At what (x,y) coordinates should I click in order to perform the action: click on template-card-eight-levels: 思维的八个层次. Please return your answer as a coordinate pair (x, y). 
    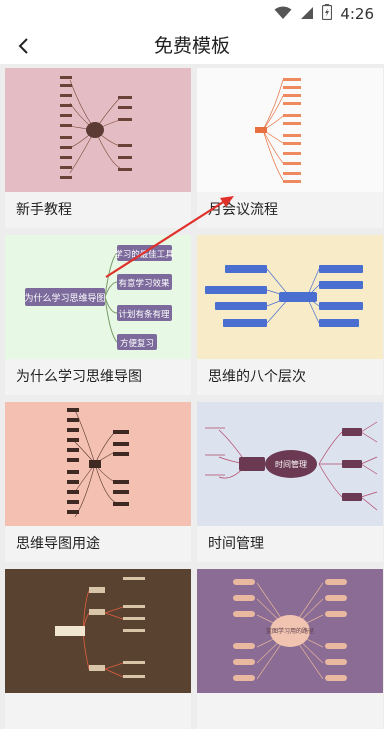
    Looking at the image, I should click on (290, 315).